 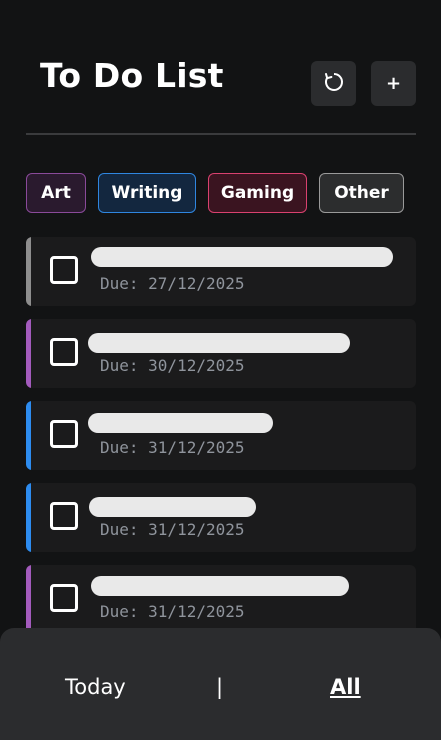 I want to click on category-chip-gaming: Gaming, so click(x=257, y=193).